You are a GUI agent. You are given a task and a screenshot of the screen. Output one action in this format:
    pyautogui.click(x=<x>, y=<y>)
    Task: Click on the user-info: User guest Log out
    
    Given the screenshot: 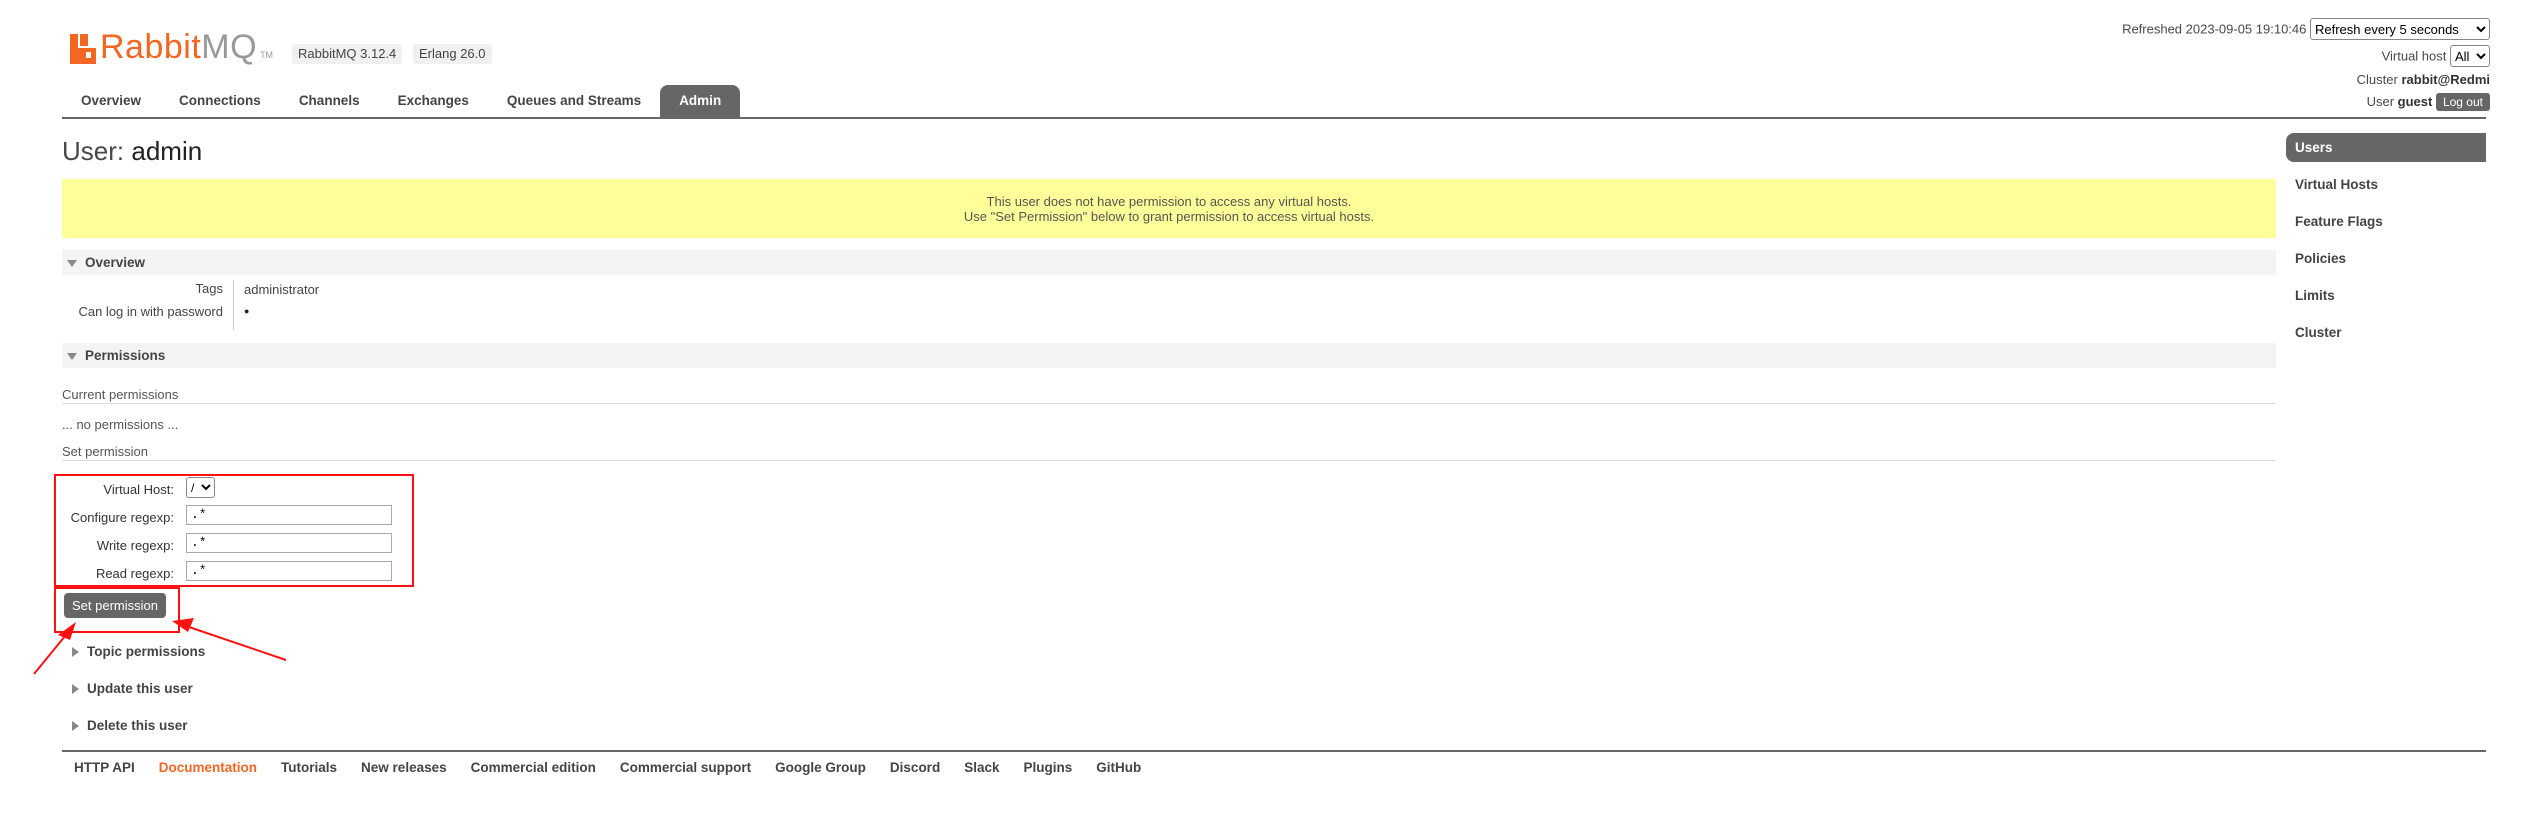 What is the action you would take?
    pyautogui.click(x=2428, y=102)
    